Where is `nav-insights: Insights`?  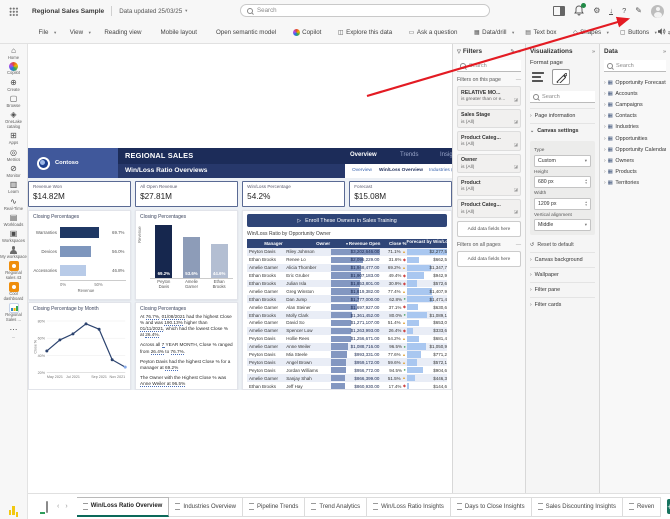 nav-insights: Insights is located at coordinates (446, 155).